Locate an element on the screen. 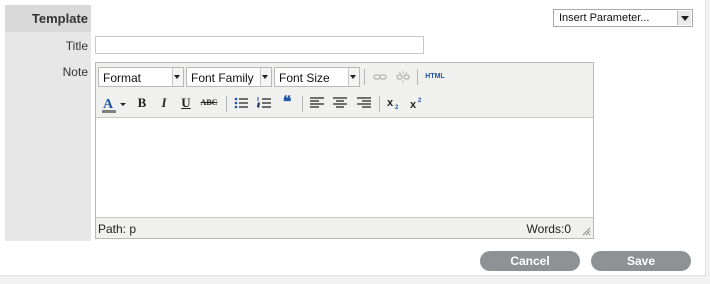 The height and width of the screenshot is (284, 710). font-size-dropdown-label: Font Size is located at coordinates (304, 78).